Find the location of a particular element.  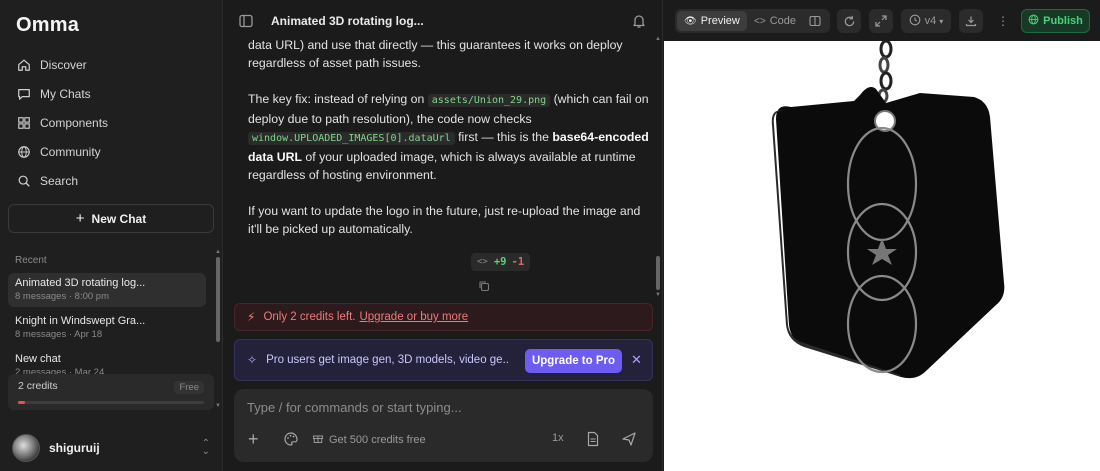

sidebar-item-label: Discover is located at coordinates (63, 64).